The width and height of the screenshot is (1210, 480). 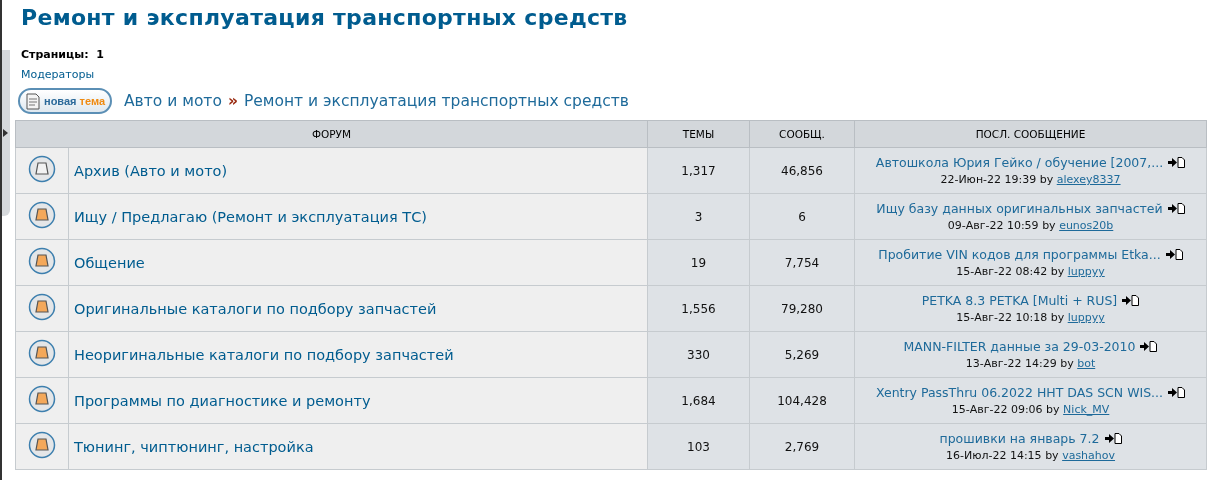 I want to click on post-date: 16-Июл-22 14:15, so click(x=993, y=455).